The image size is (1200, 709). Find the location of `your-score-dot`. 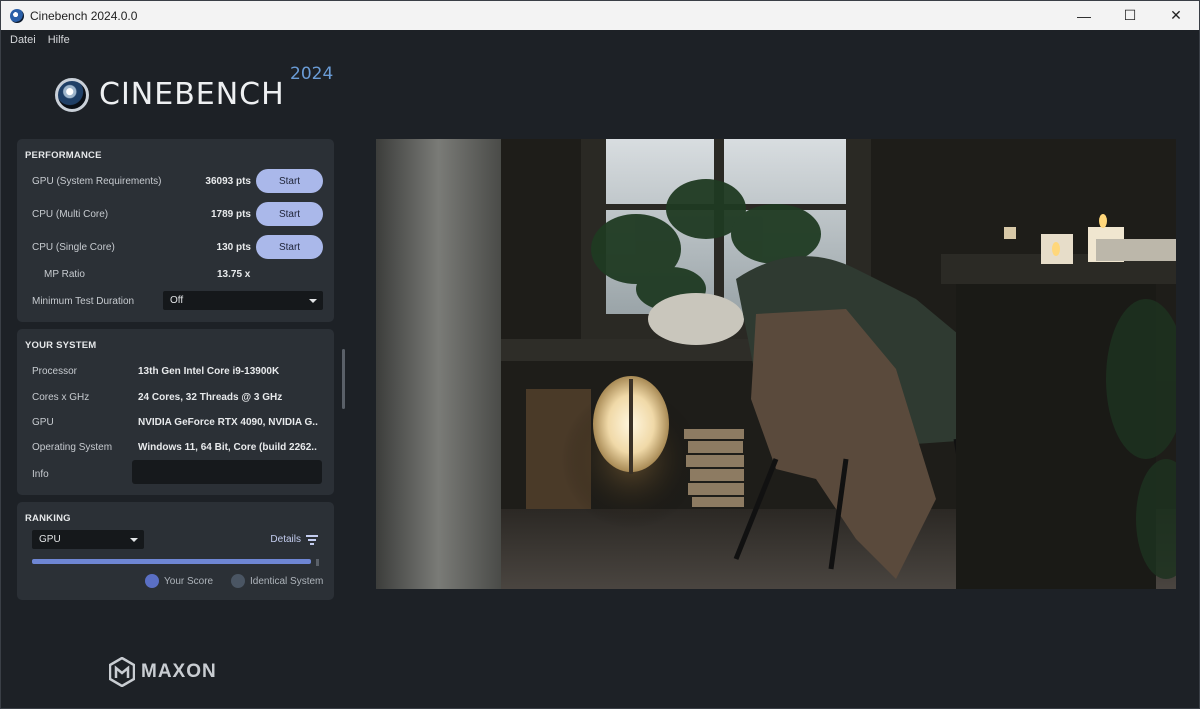

your-score-dot is located at coordinates (152, 581).